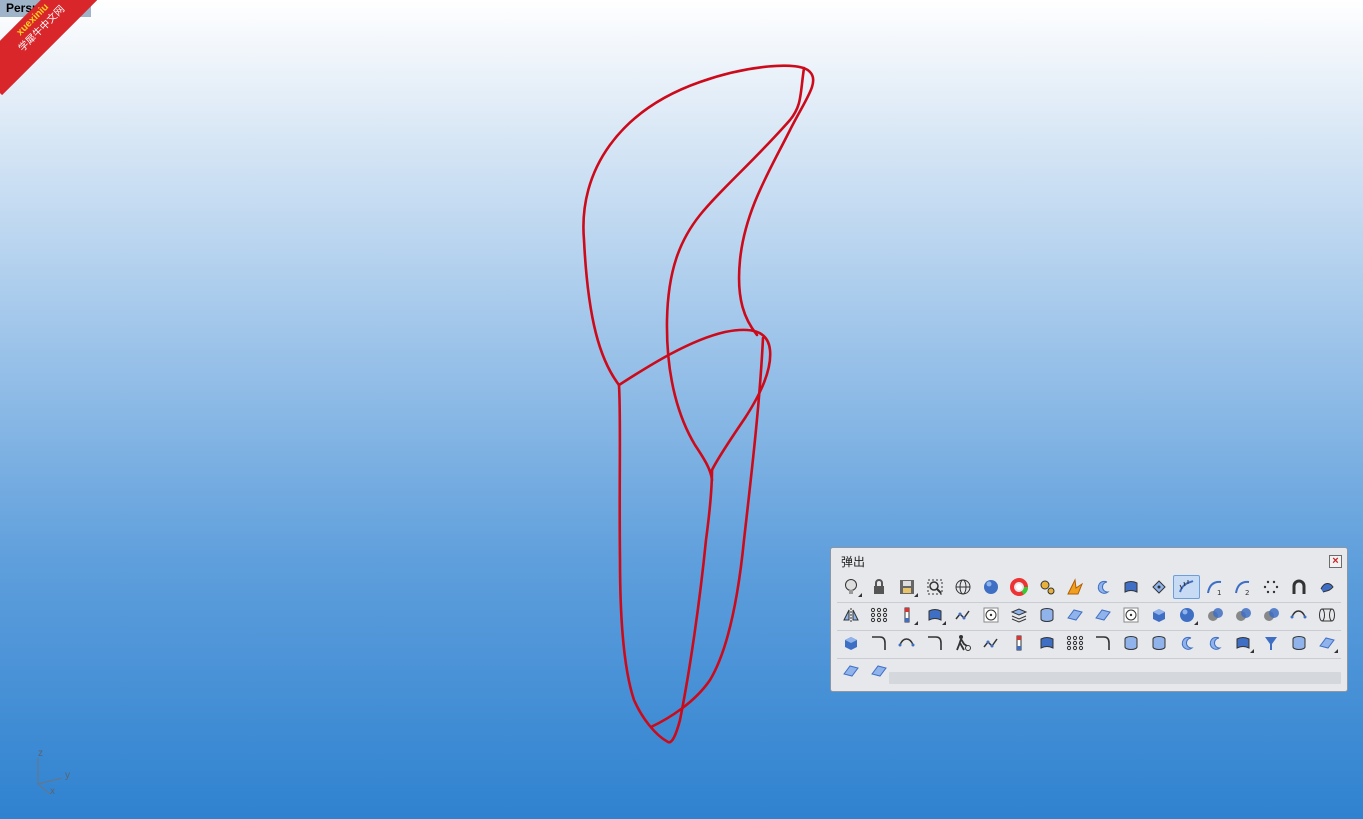 Image resolution: width=1363 pixels, height=819 pixels. I want to click on boolean-difference-button, so click(1242, 615).